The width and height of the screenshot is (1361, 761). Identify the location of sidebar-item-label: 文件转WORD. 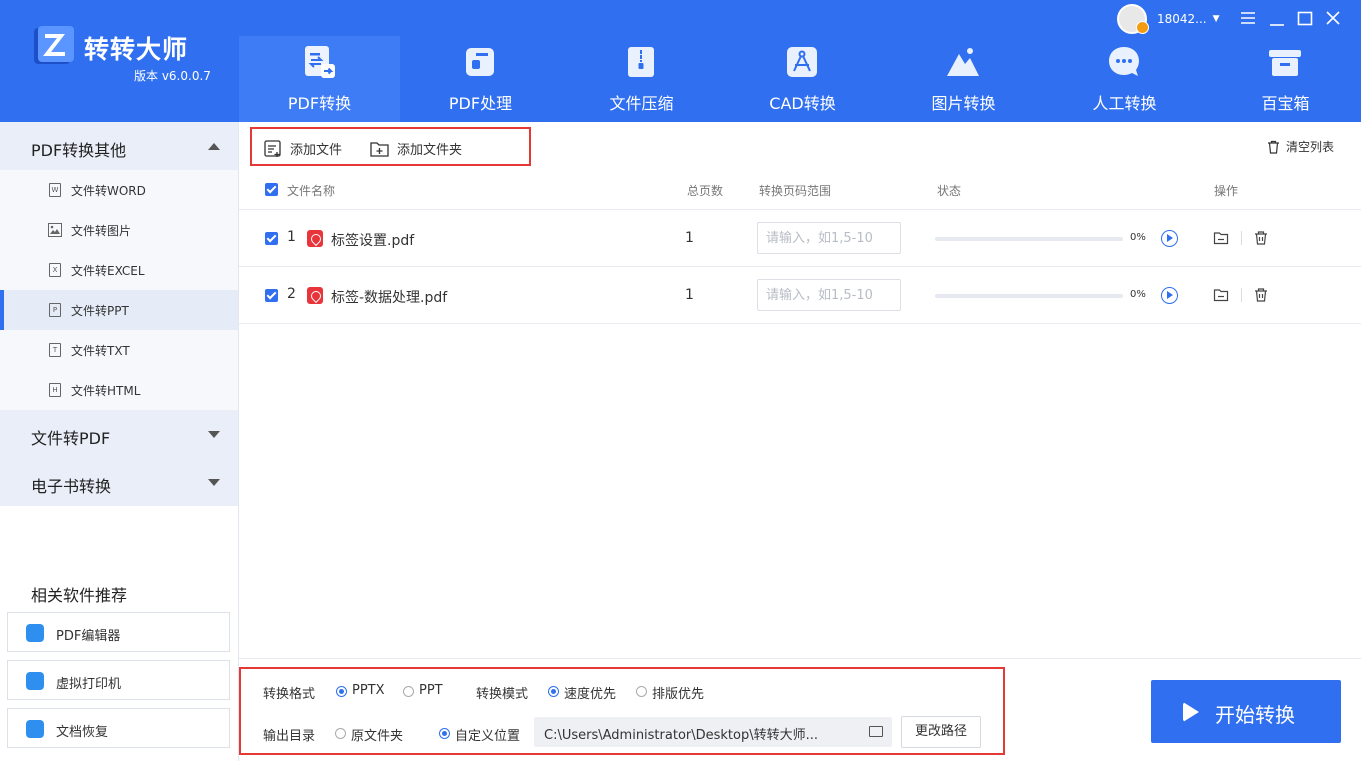
(108, 191).